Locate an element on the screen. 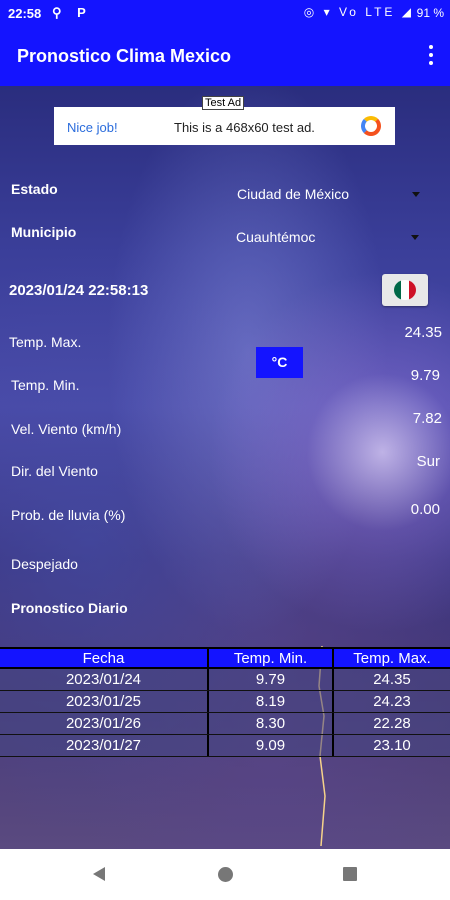 The image size is (450, 900). table-cell: 24.35 is located at coordinates (392, 679).